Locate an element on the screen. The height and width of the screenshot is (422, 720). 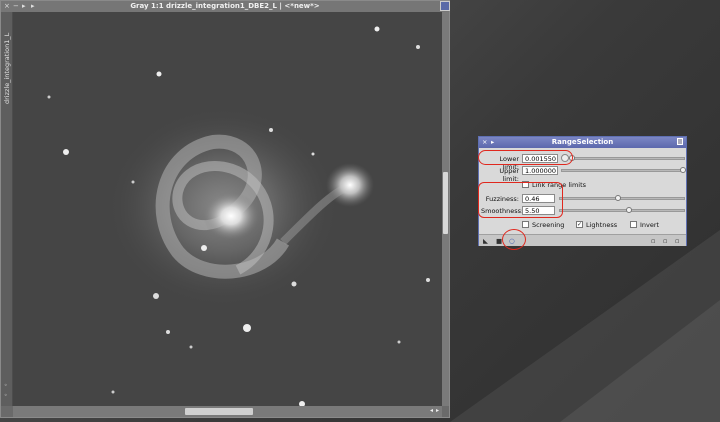
invert-label: Invert is located at coordinates (650, 225).